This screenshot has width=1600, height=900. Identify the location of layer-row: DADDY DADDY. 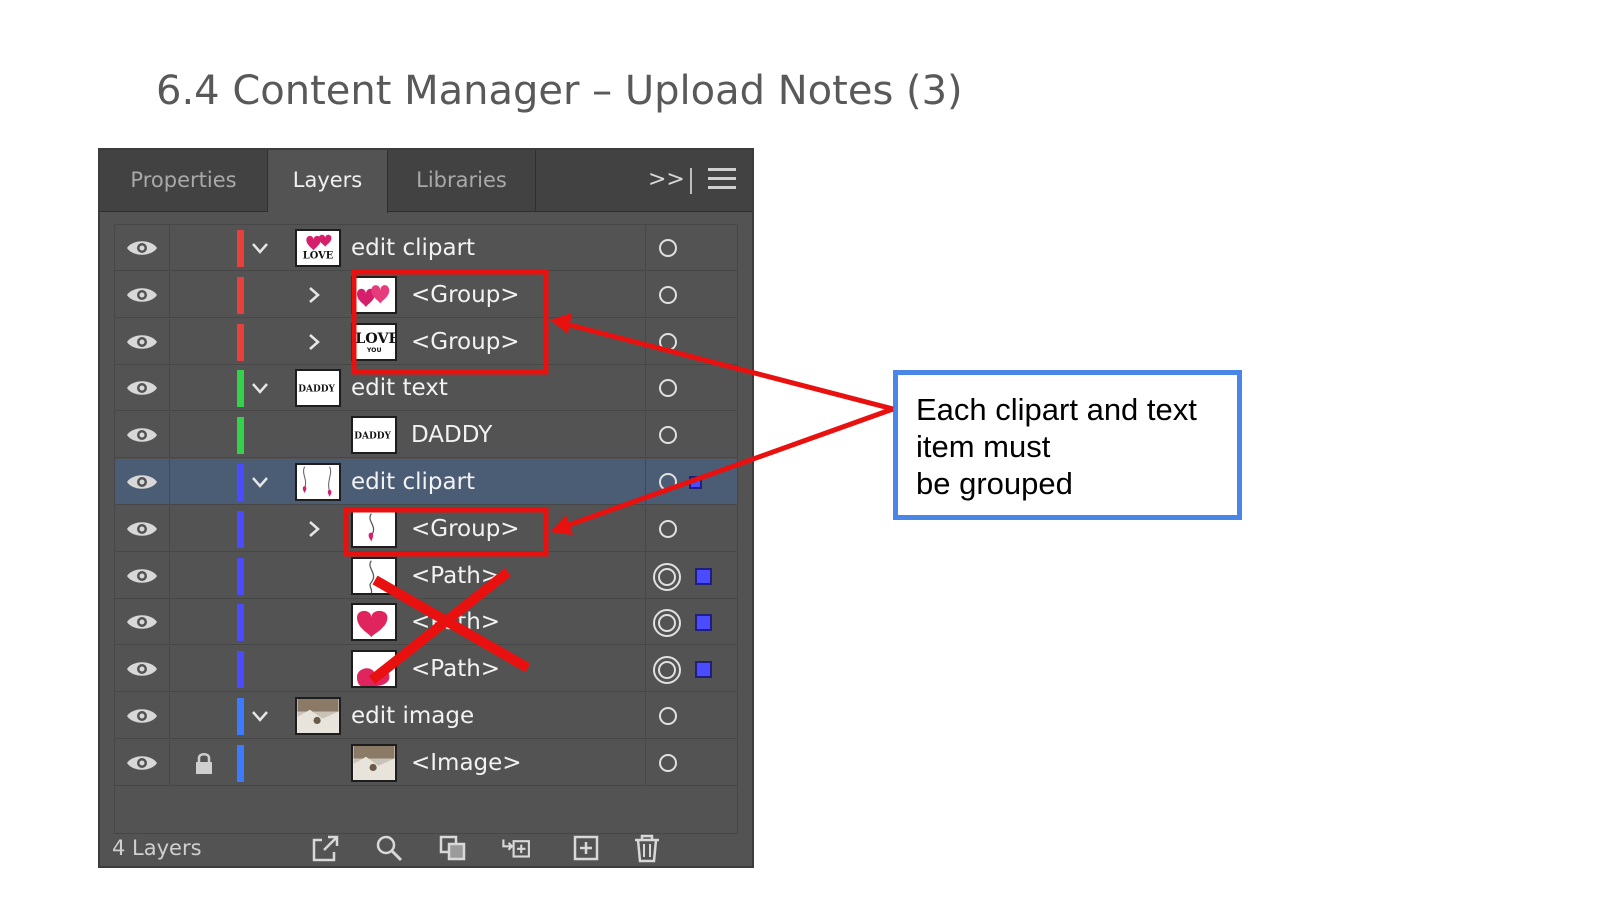
(426, 435).